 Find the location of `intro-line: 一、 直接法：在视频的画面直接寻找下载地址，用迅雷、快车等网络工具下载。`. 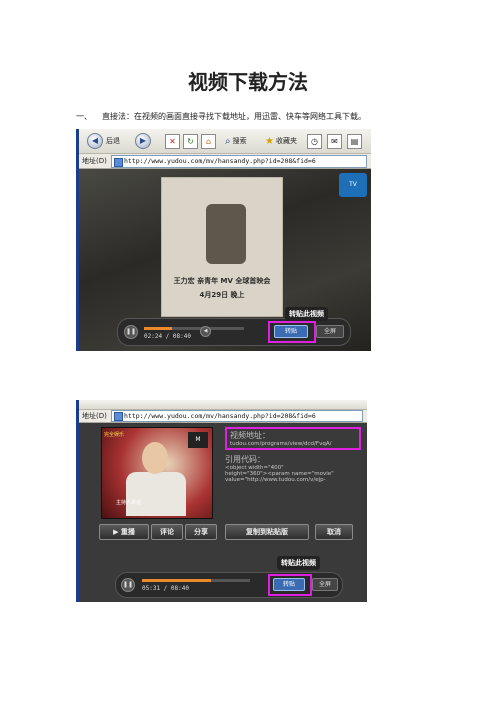

intro-line: 一、 直接法：在视频的画面直接寻找下载地址，用迅雷、快车等网络工具下载。 is located at coordinates (221, 116).